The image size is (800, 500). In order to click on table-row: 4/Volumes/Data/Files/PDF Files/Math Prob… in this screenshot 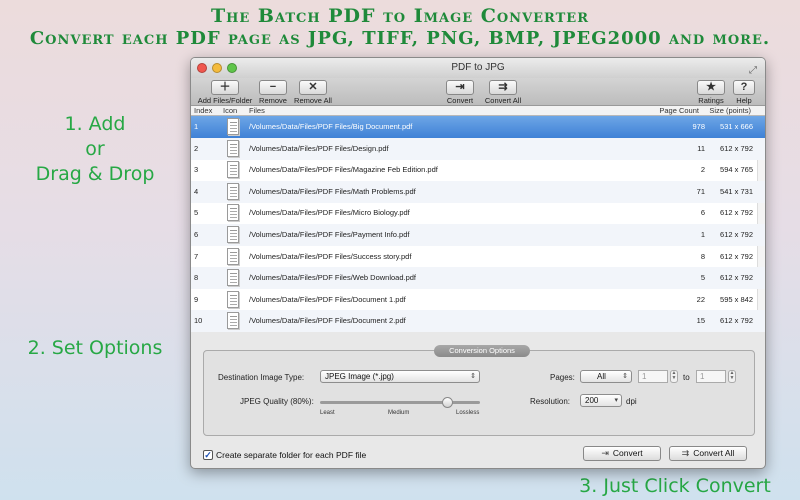, I will do `click(478, 191)`.